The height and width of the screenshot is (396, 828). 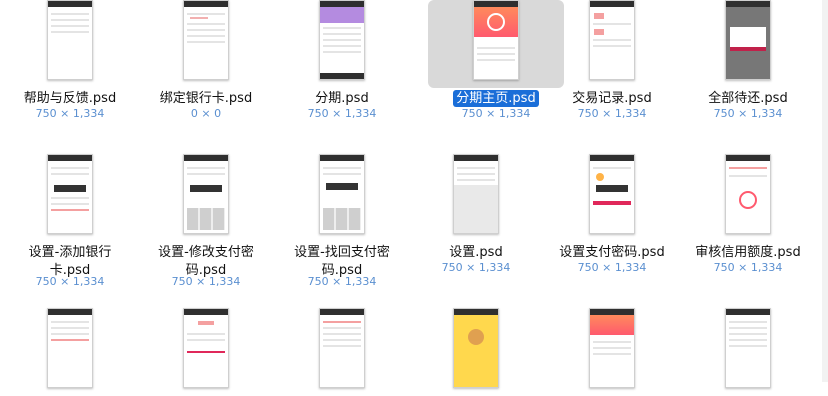 I want to click on file-name: 审核信用额度.psd, so click(x=748, y=253).